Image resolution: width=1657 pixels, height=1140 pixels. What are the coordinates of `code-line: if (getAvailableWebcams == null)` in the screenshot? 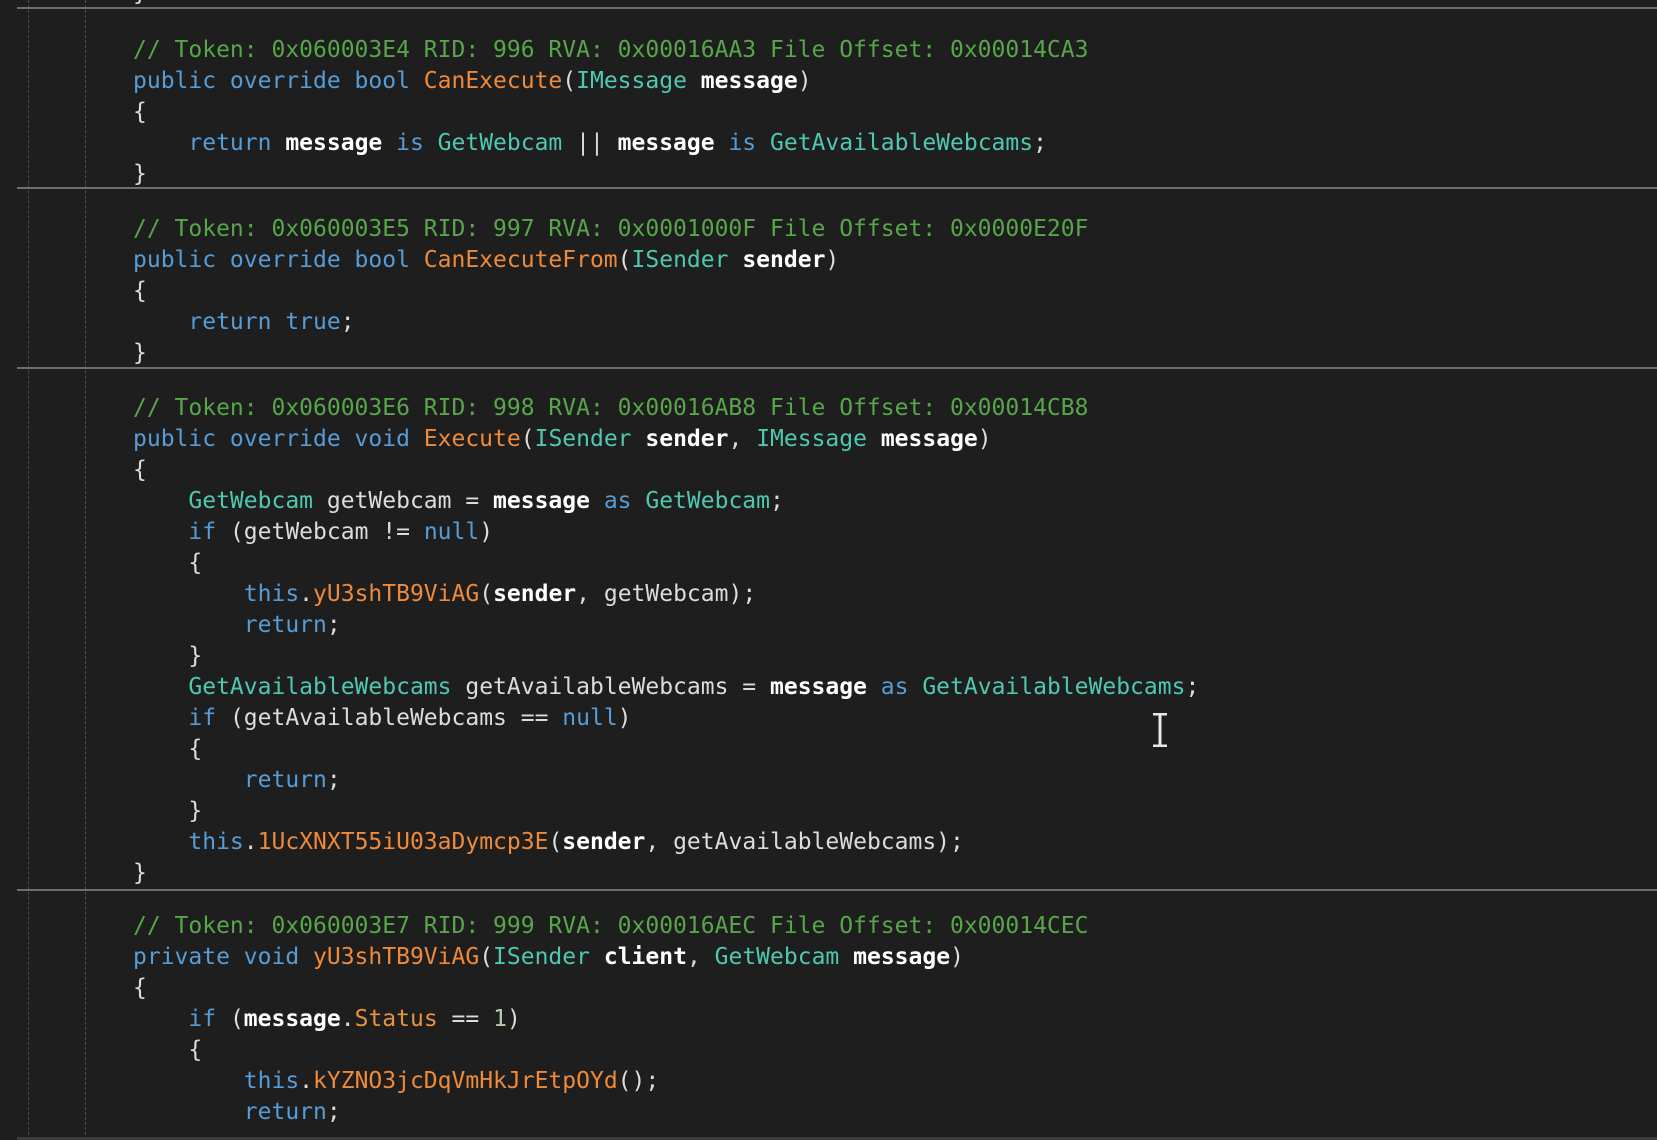 It's located at (895, 718).